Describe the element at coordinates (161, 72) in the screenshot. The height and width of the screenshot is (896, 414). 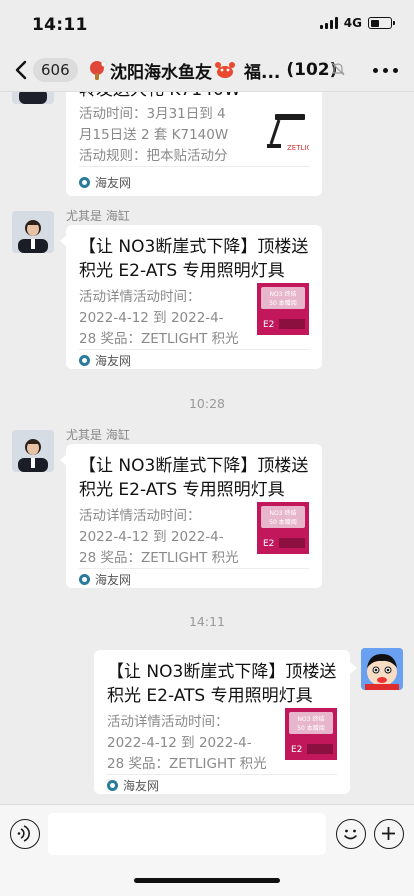
I see `chat-title-text: 沈阳海水鱼友` at that location.